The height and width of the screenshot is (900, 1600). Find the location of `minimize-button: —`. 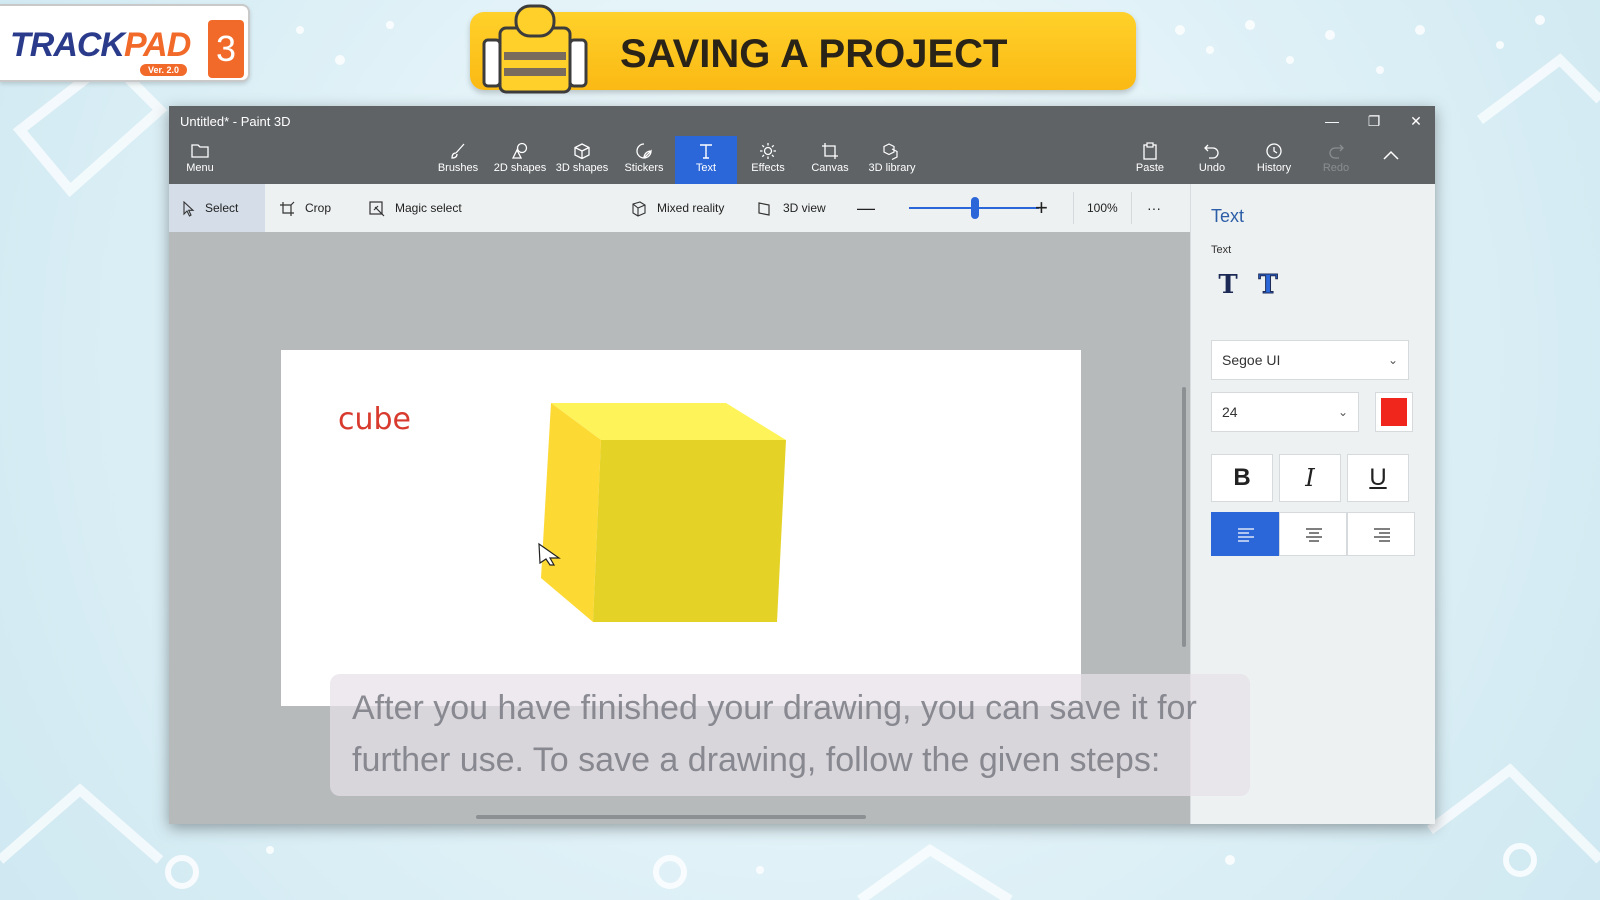

minimize-button: — is located at coordinates (1332, 121).